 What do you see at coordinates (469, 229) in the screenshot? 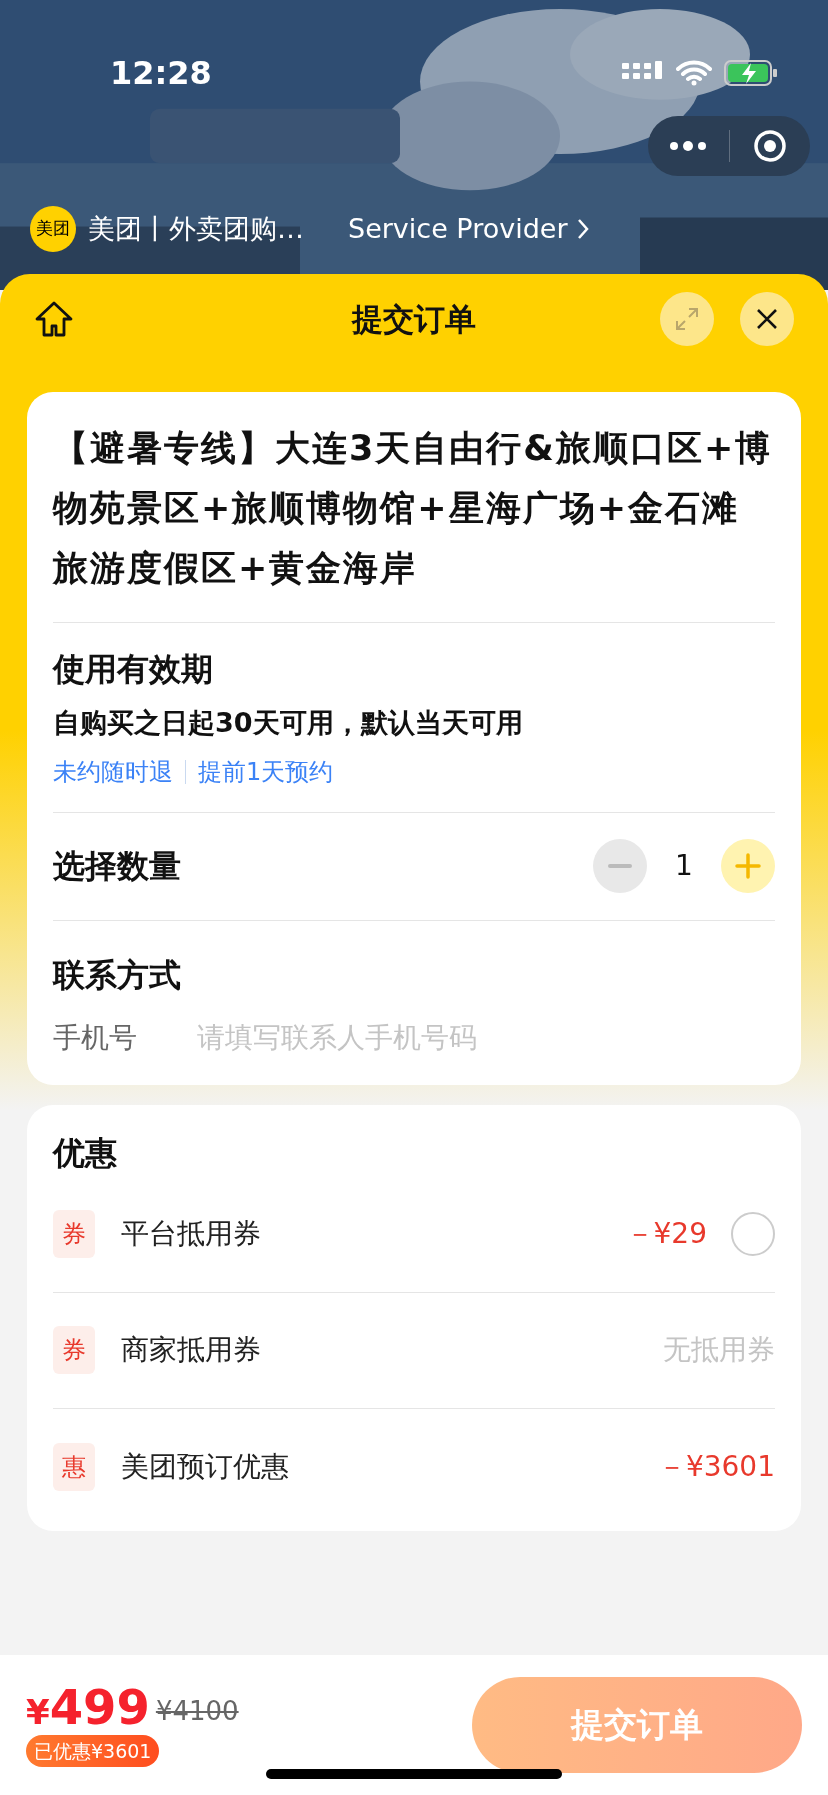
I see `service-provider-link: Service Provider` at bounding box center [469, 229].